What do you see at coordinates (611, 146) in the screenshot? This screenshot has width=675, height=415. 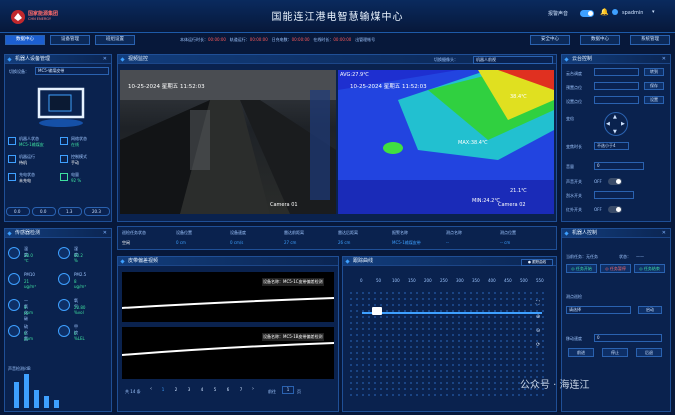 I see `focus-select: 不选小于4` at bounding box center [611, 146].